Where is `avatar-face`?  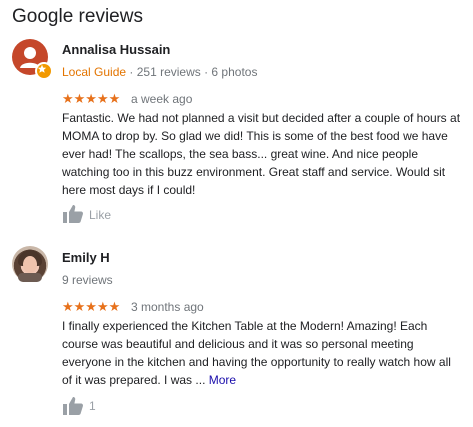
avatar-face is located at coordinates (30, 264).